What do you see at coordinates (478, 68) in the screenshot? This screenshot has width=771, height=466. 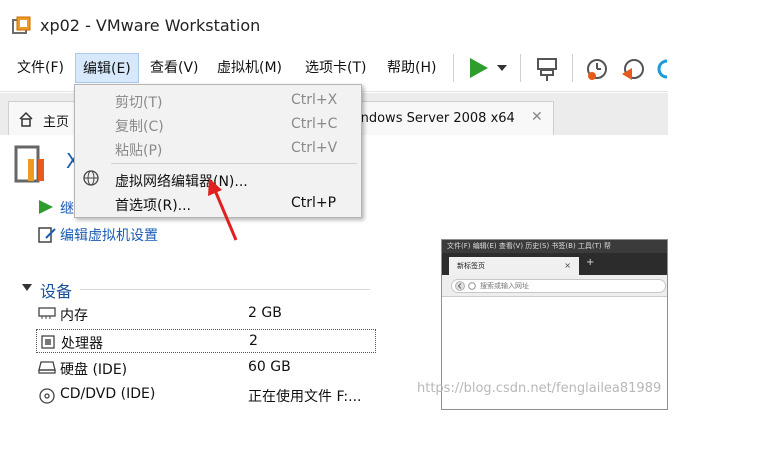 I see `power-on-play-icon` at bounding box center [478, 68].